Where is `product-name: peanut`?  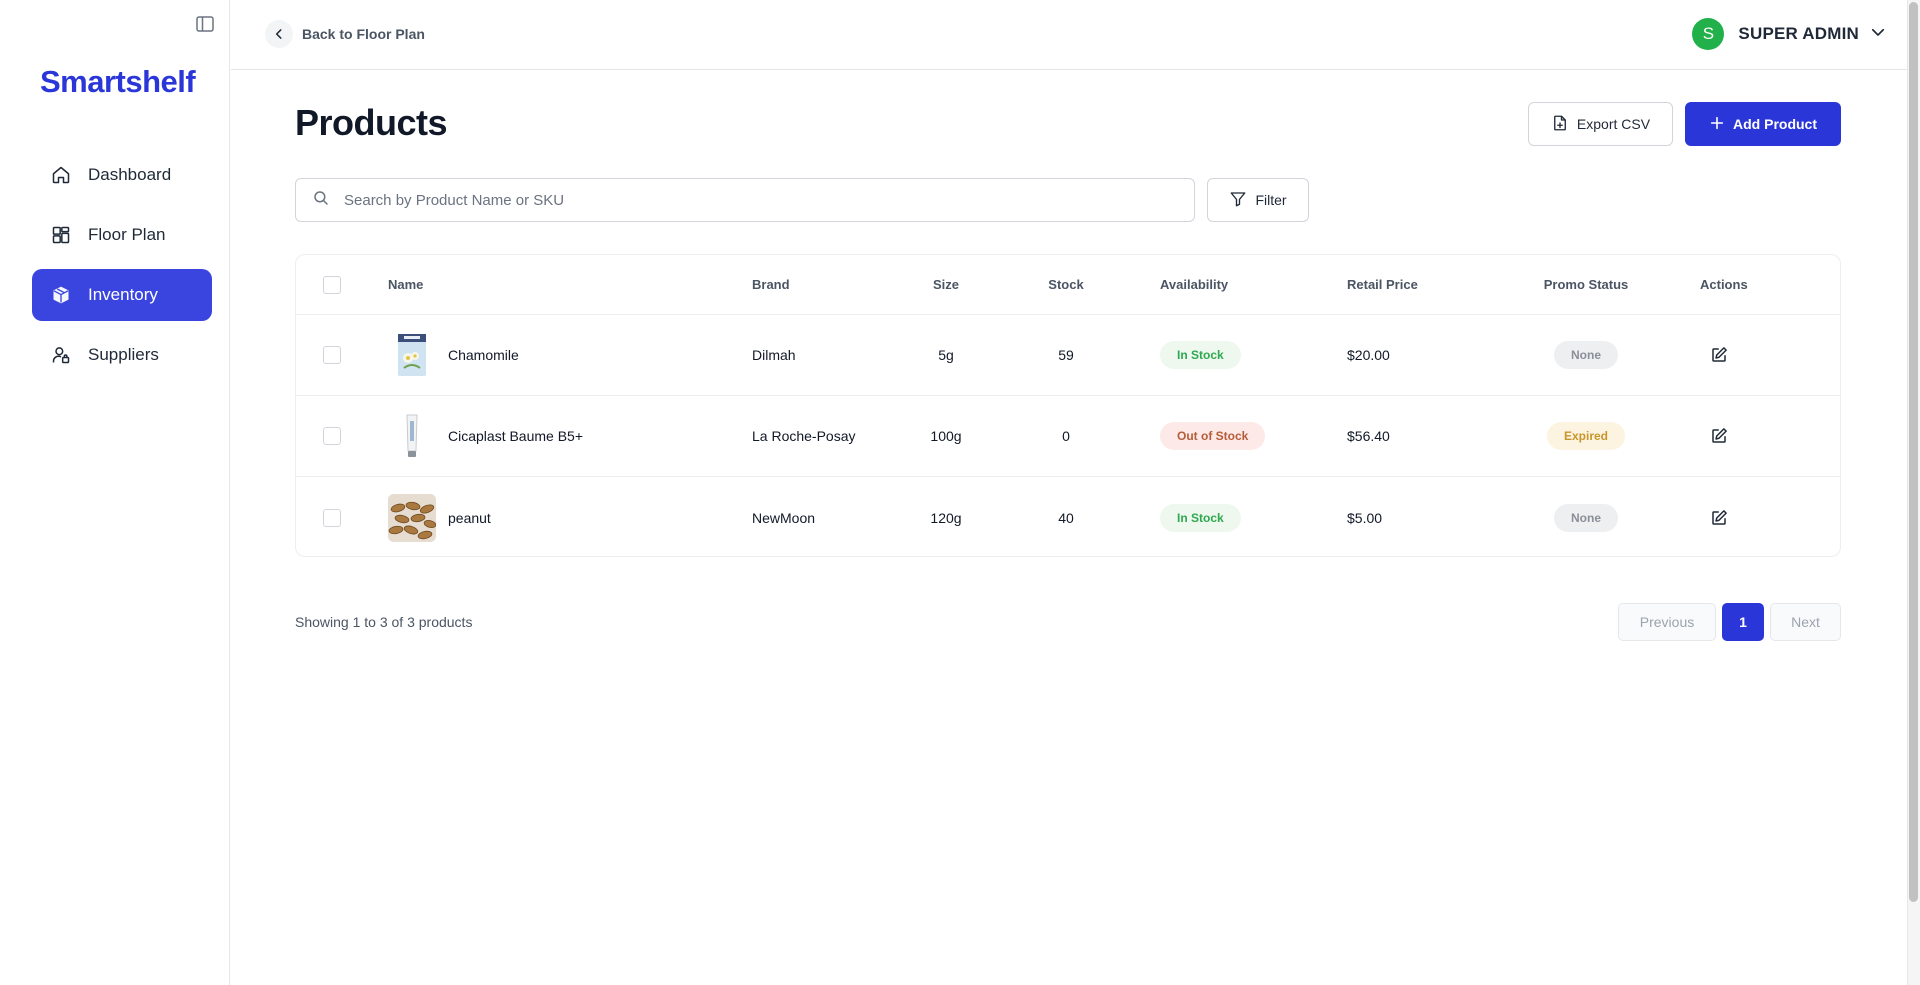
product-name: peanut is located at coordinates (469, 517).